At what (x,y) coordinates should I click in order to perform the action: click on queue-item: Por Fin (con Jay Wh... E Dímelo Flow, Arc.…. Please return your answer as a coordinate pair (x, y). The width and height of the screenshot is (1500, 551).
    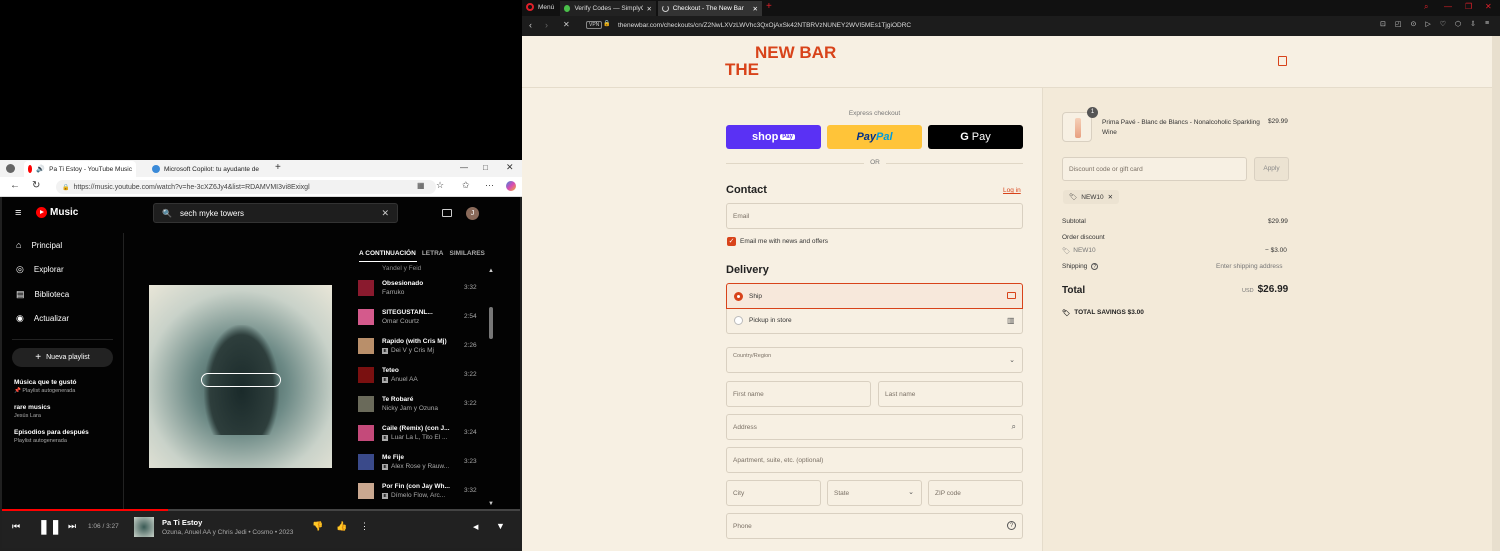
    Looking at the image, I should click on (427, 490).